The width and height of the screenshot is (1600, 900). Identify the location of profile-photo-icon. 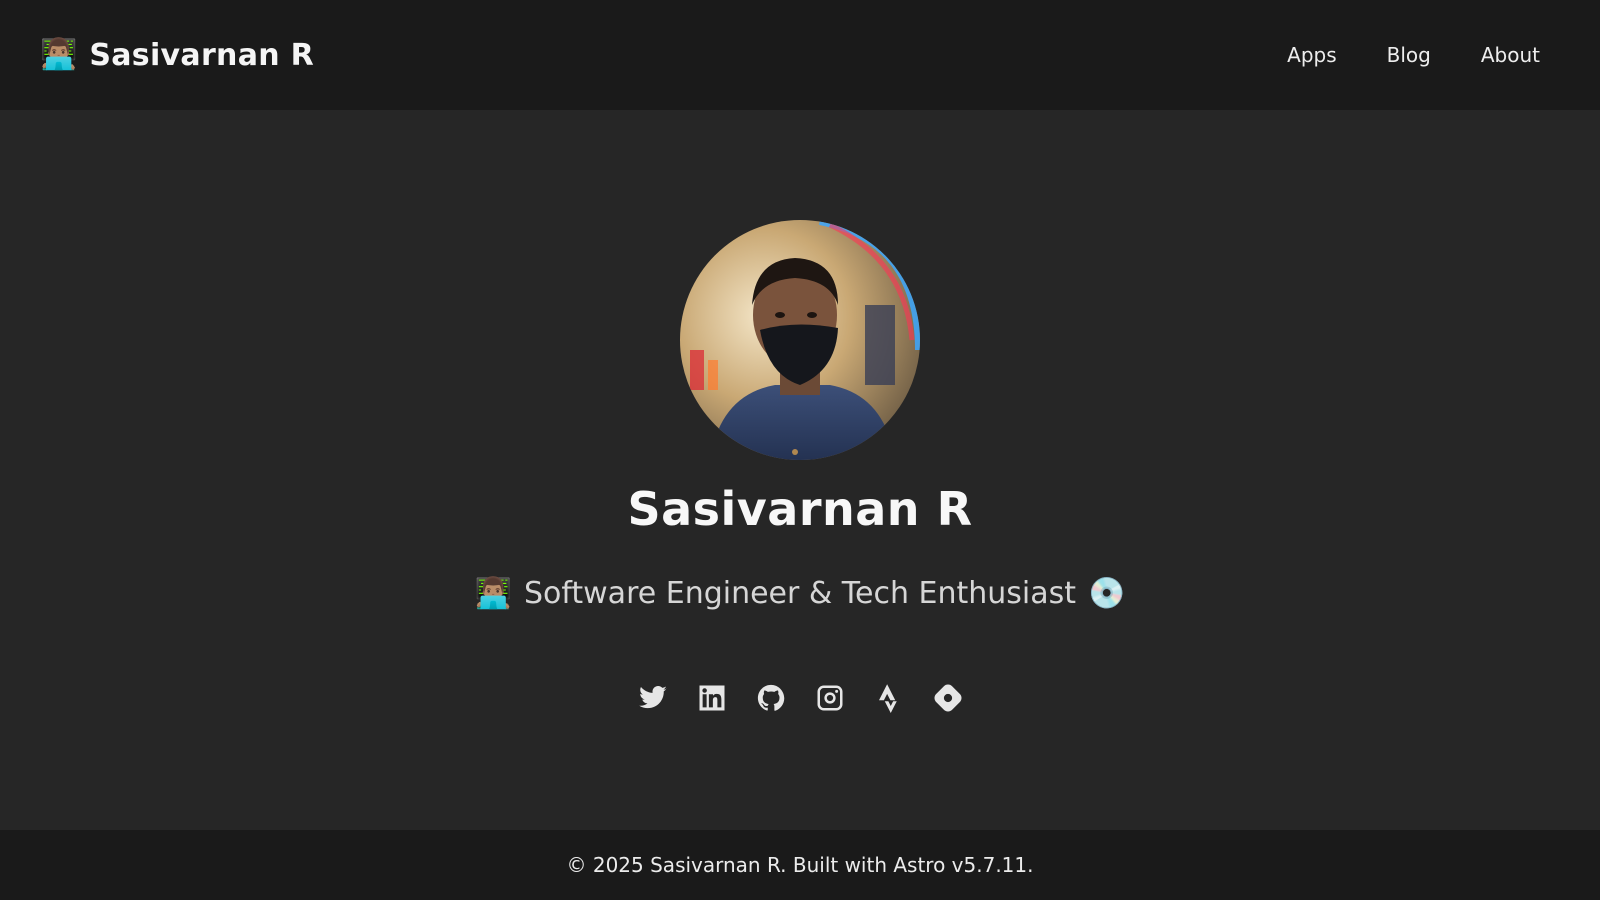
(800, 340).